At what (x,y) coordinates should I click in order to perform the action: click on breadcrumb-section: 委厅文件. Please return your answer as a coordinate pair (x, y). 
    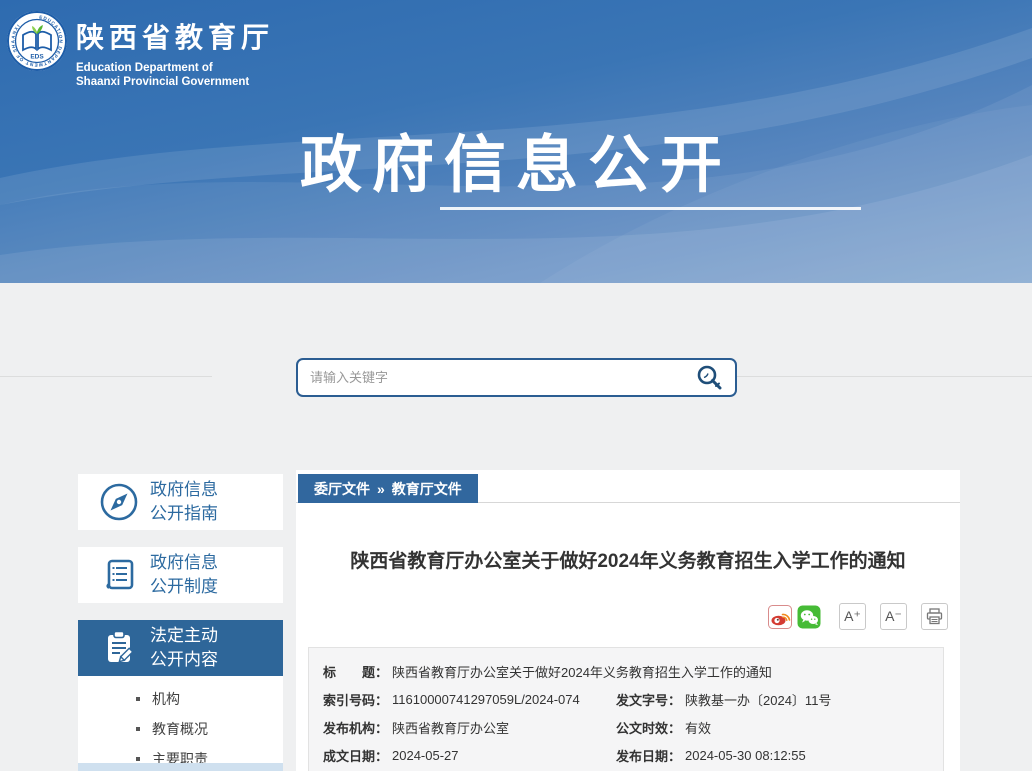
    Looking at the image, I should click on (342, 489).